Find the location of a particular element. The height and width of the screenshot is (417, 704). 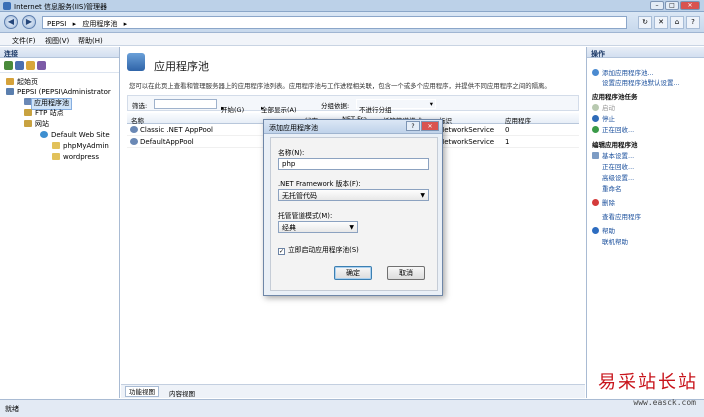

stop-icon is located at coordinates (595, 118).